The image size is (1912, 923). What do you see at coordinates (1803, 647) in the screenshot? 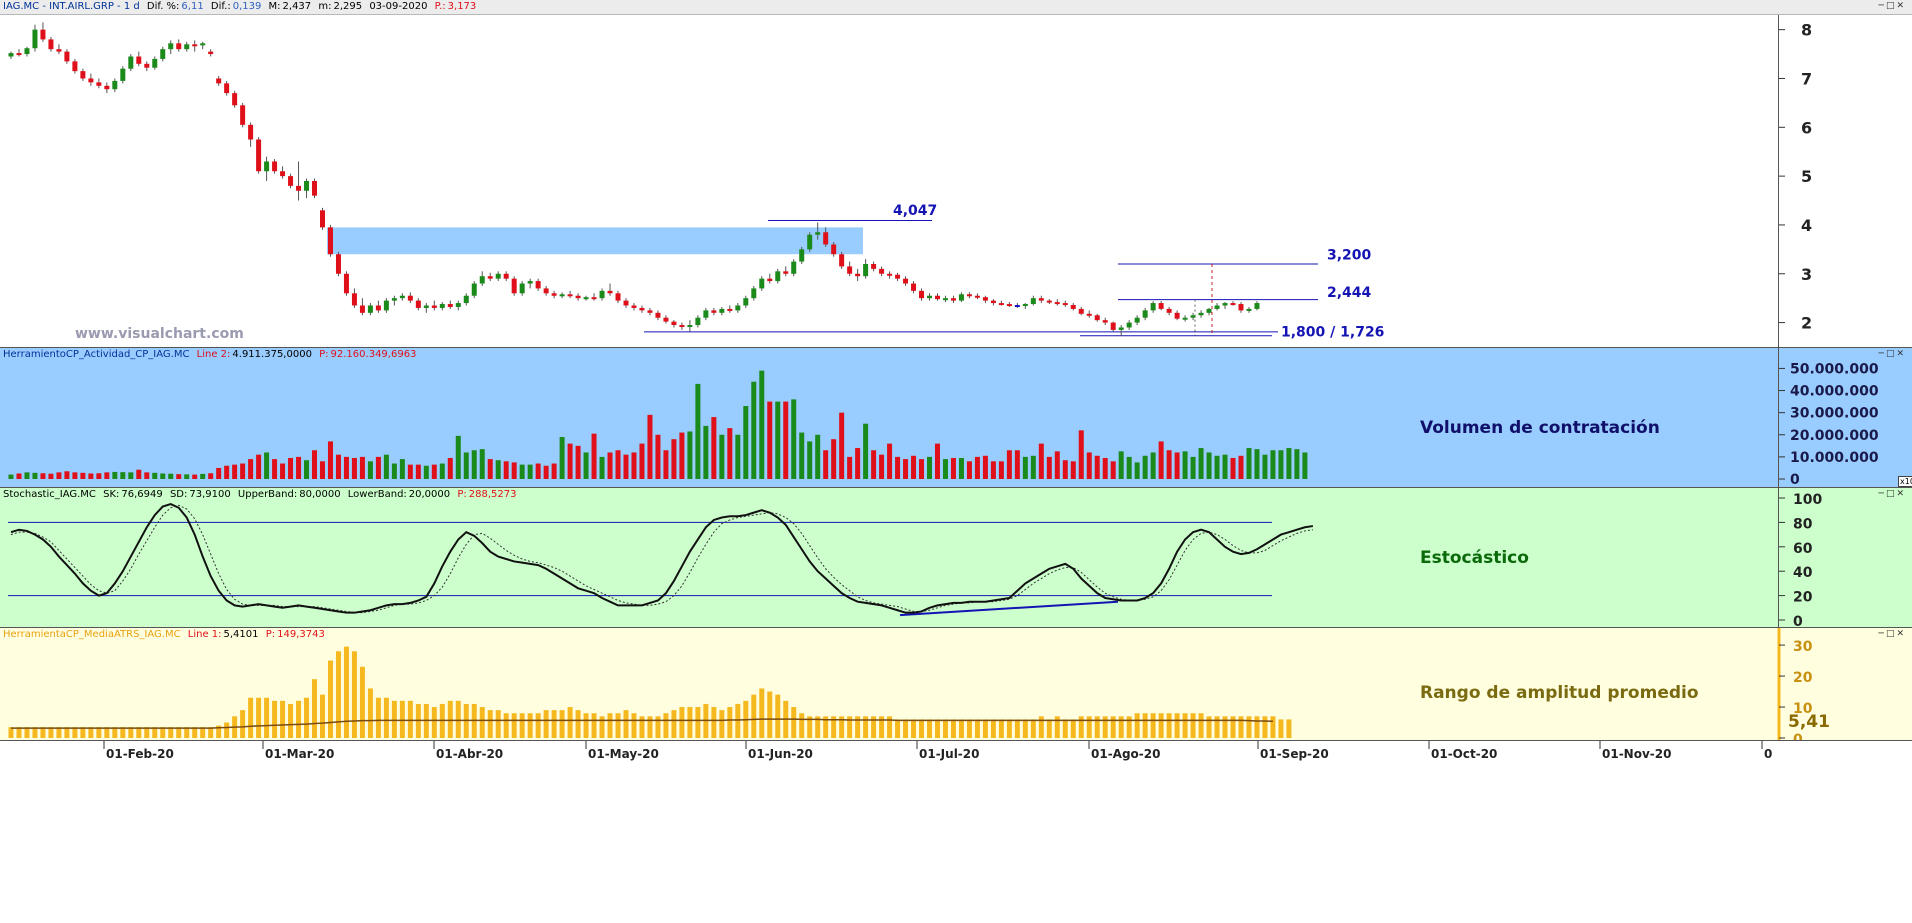
I see `y-tick-label: 30` at bounding box center [1803, 647].